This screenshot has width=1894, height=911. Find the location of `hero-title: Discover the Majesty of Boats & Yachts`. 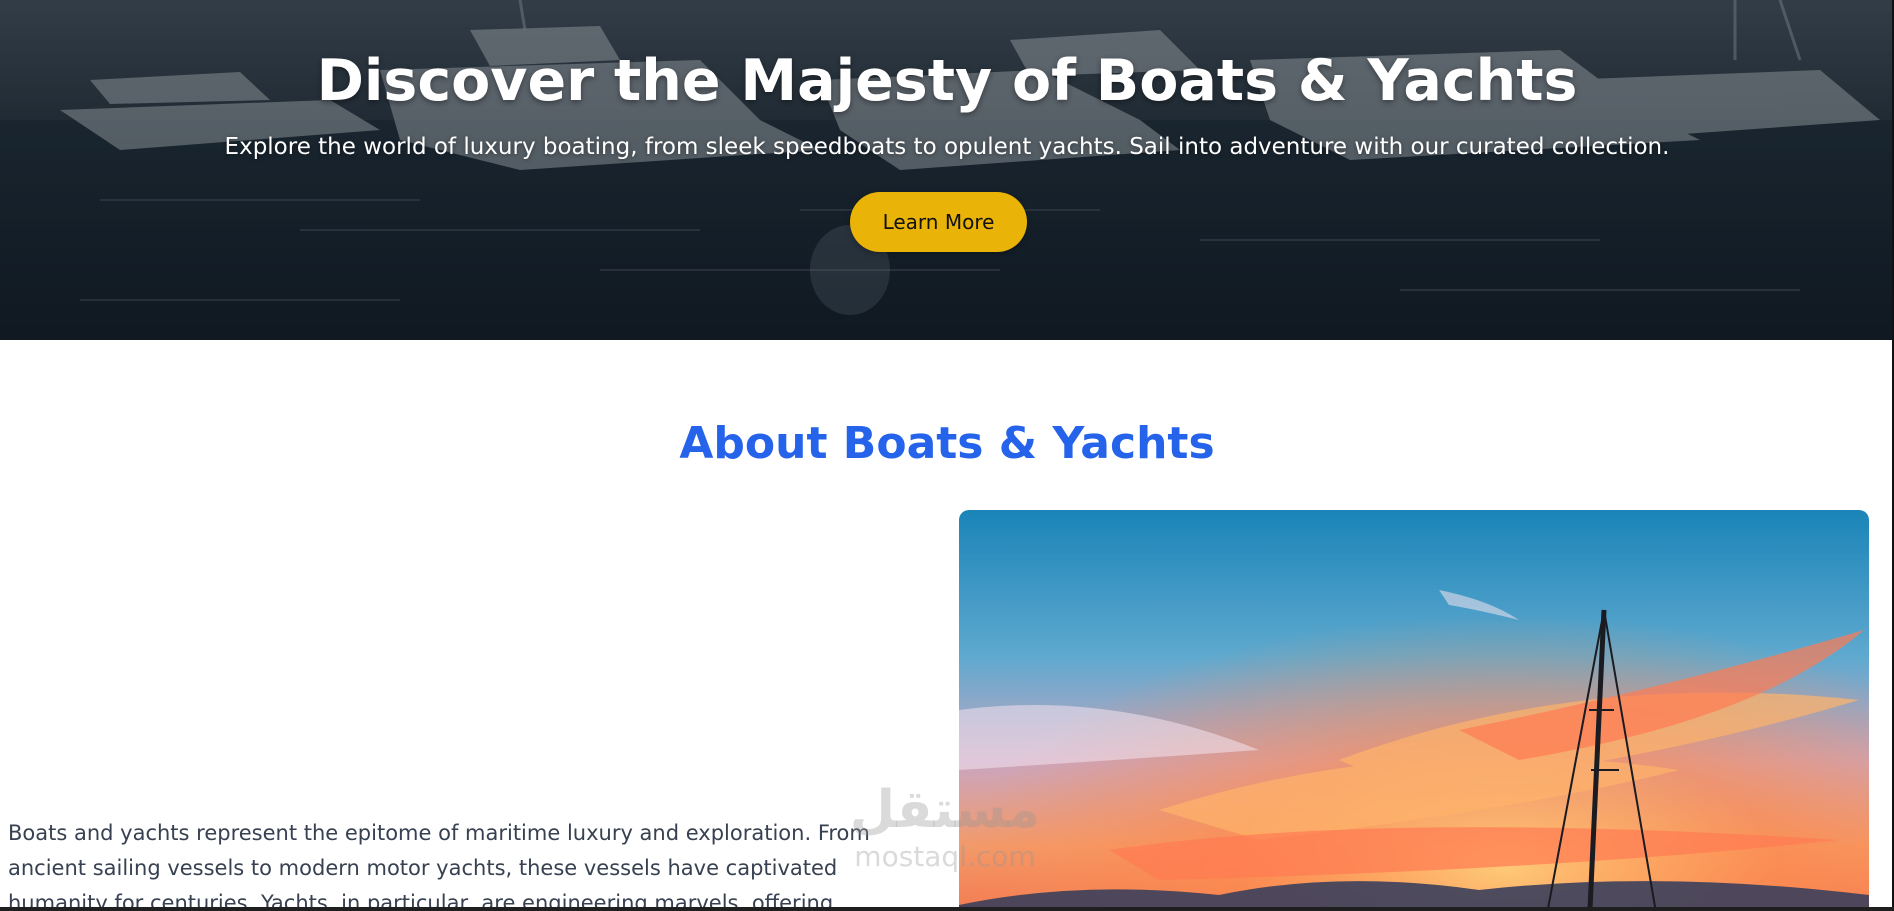

hero-title: Discover the Majesty of Boats & Yachts is located at coordinates (947, 81).